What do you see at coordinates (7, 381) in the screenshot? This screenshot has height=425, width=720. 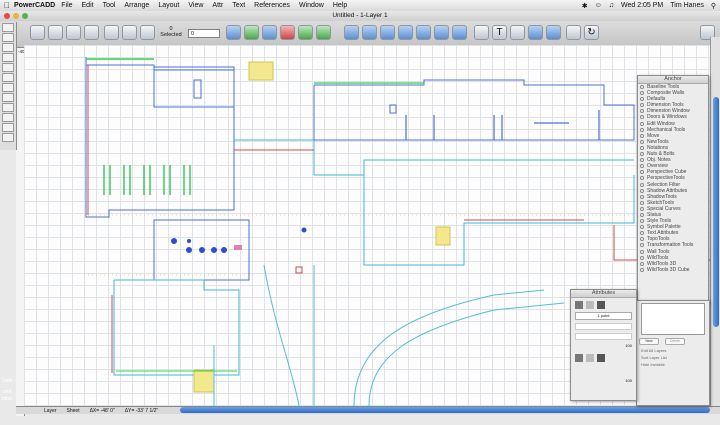 I see `desktop-label: Dele` at bounding box center [7, 381].